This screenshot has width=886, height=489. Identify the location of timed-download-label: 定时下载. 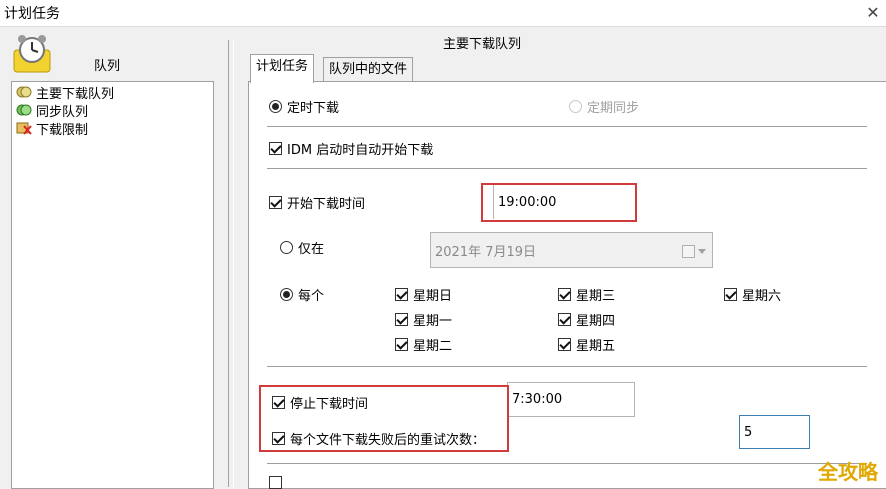
(313, 108).